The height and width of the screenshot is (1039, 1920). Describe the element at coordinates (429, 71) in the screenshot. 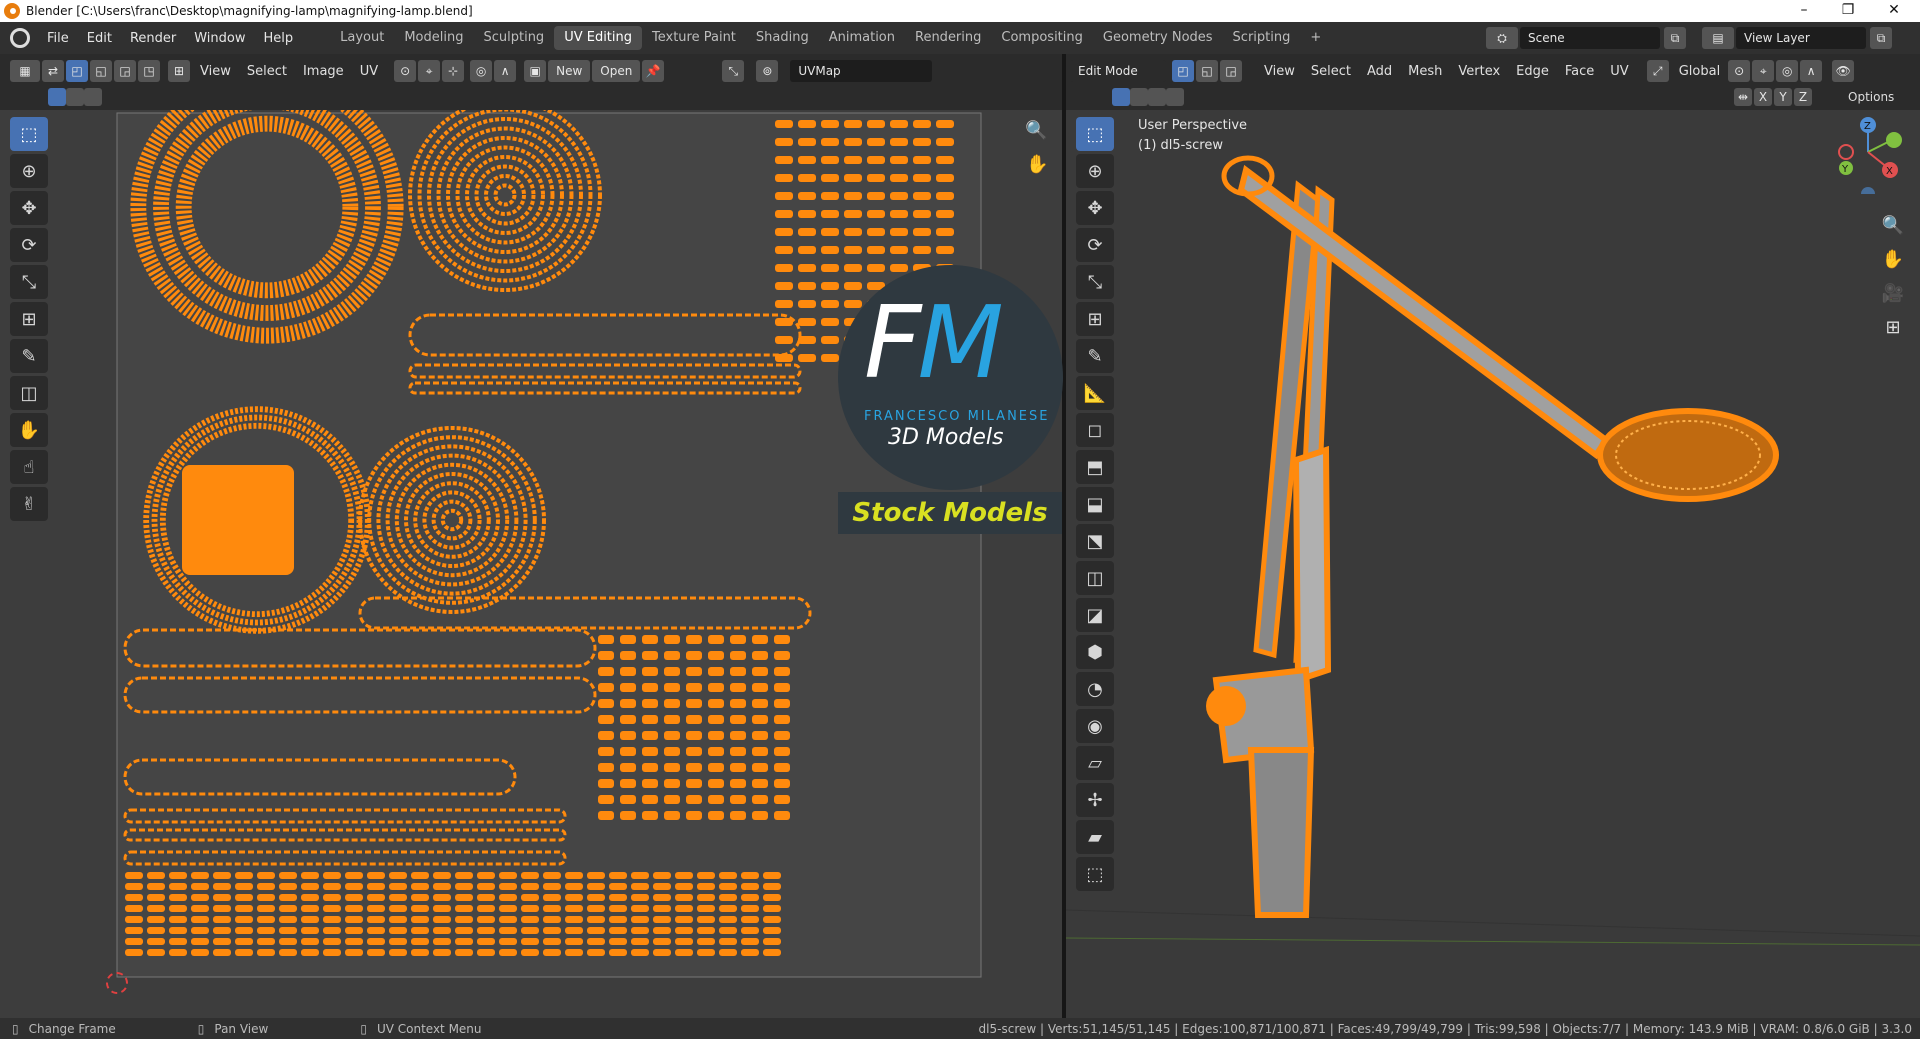

I see `snap-icon: ⌖` at that location.